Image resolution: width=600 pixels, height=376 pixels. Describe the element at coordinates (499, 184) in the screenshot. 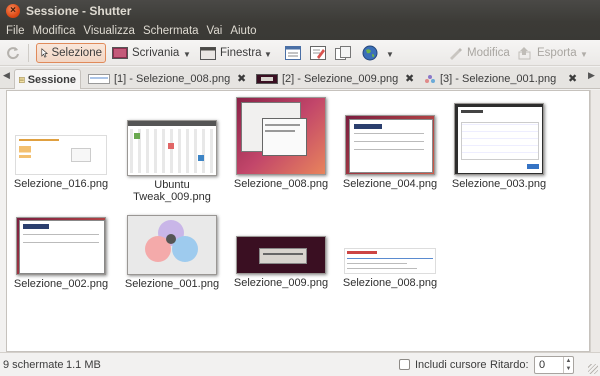

I see `thumbnail-caption: Selezione_003.png` at that location.